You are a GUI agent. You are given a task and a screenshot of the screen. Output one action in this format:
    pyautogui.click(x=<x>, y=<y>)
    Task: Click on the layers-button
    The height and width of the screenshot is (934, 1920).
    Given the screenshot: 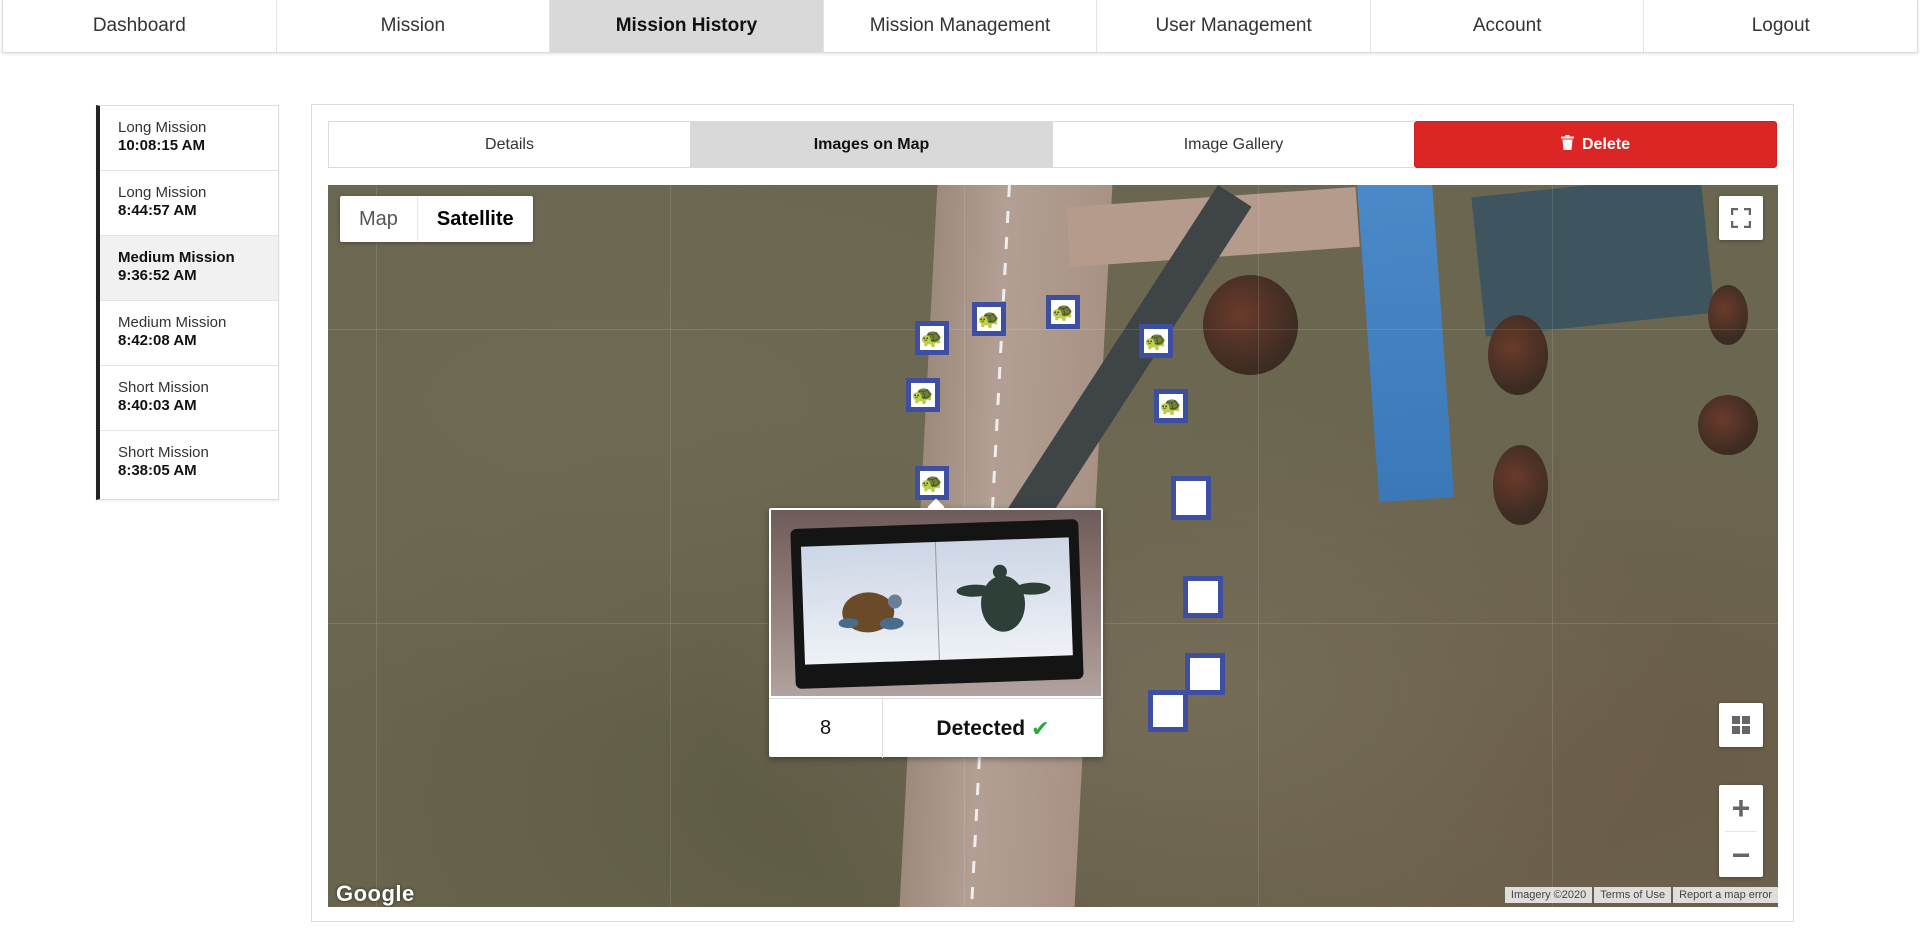 What is the action you would take?
    pyautogui.click(x=1741, y=725)
    